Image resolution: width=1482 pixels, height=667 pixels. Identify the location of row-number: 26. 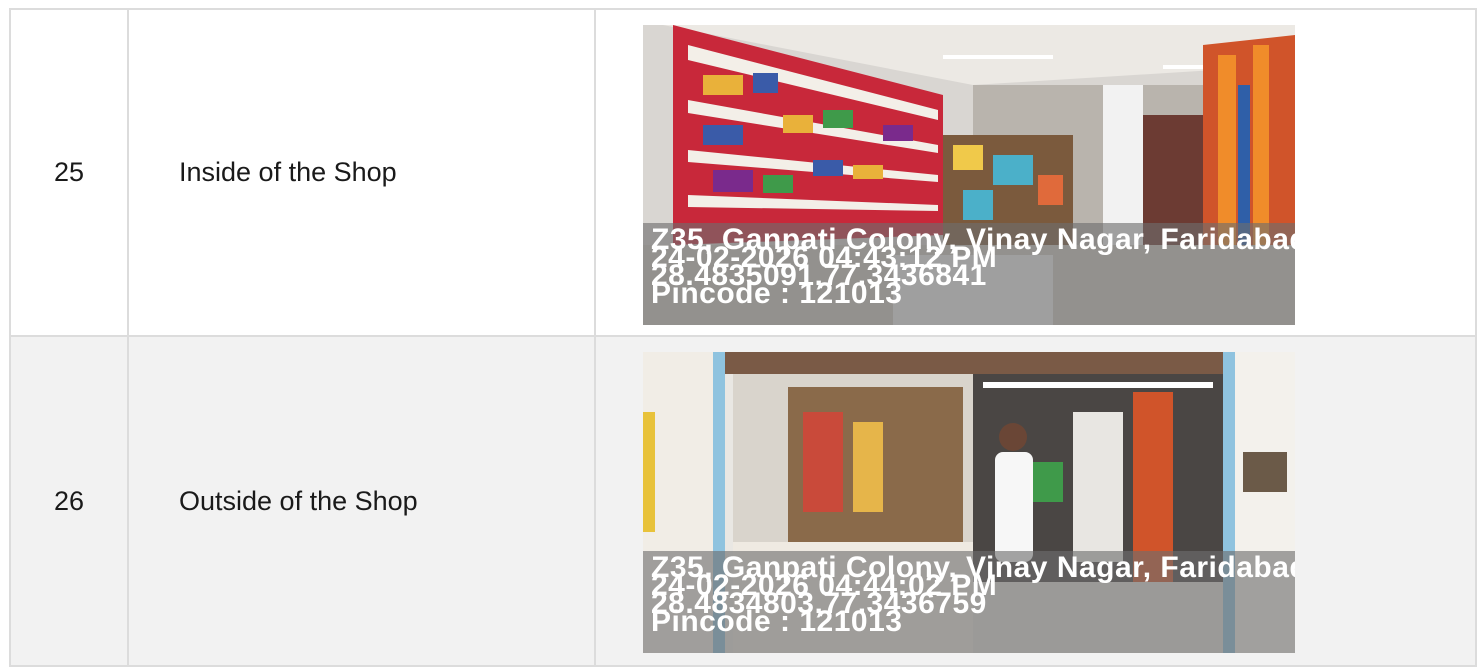
(69, 501).